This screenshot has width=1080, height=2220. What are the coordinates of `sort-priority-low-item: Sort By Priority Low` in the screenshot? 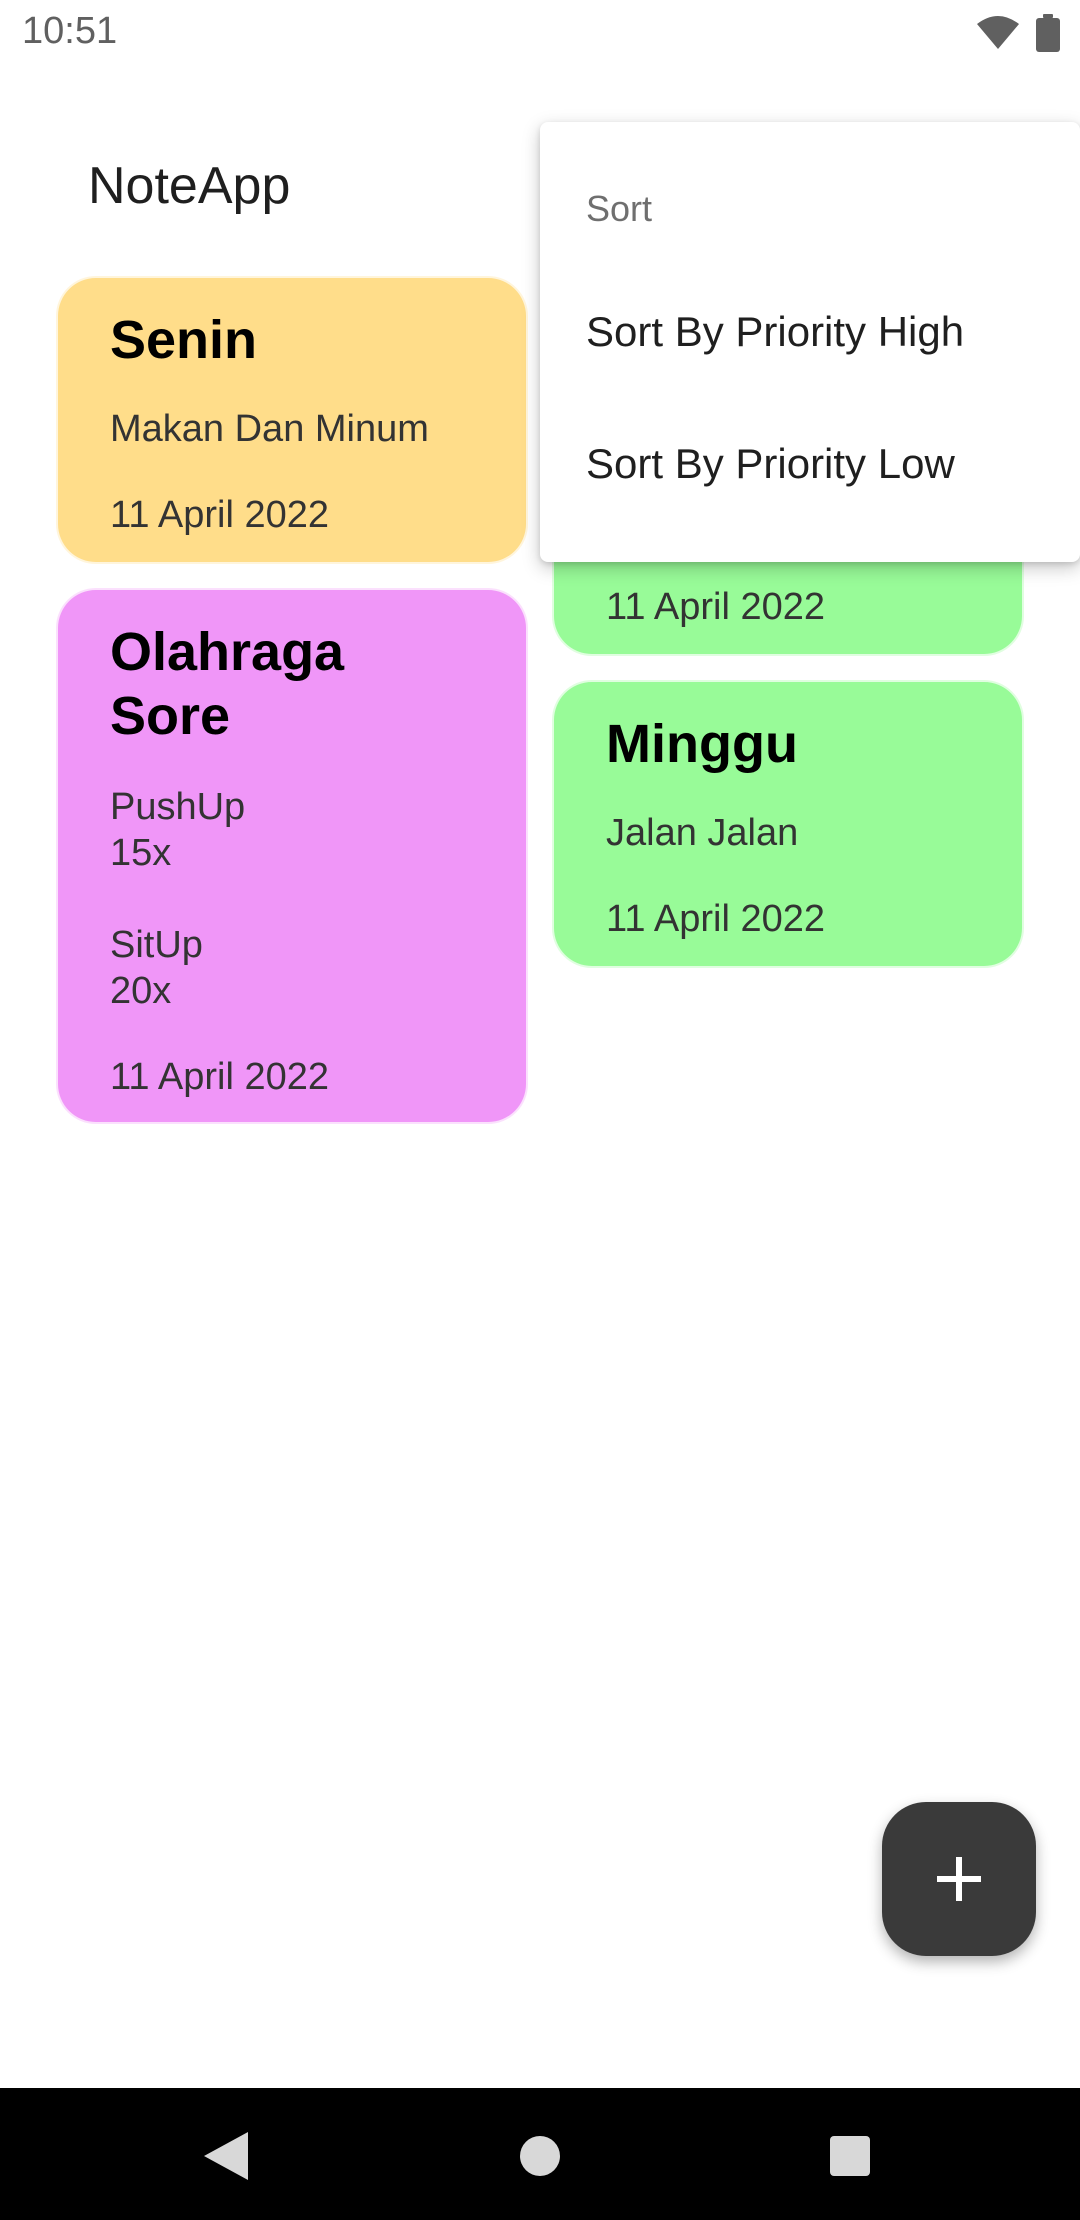 It's located at (810, 464).